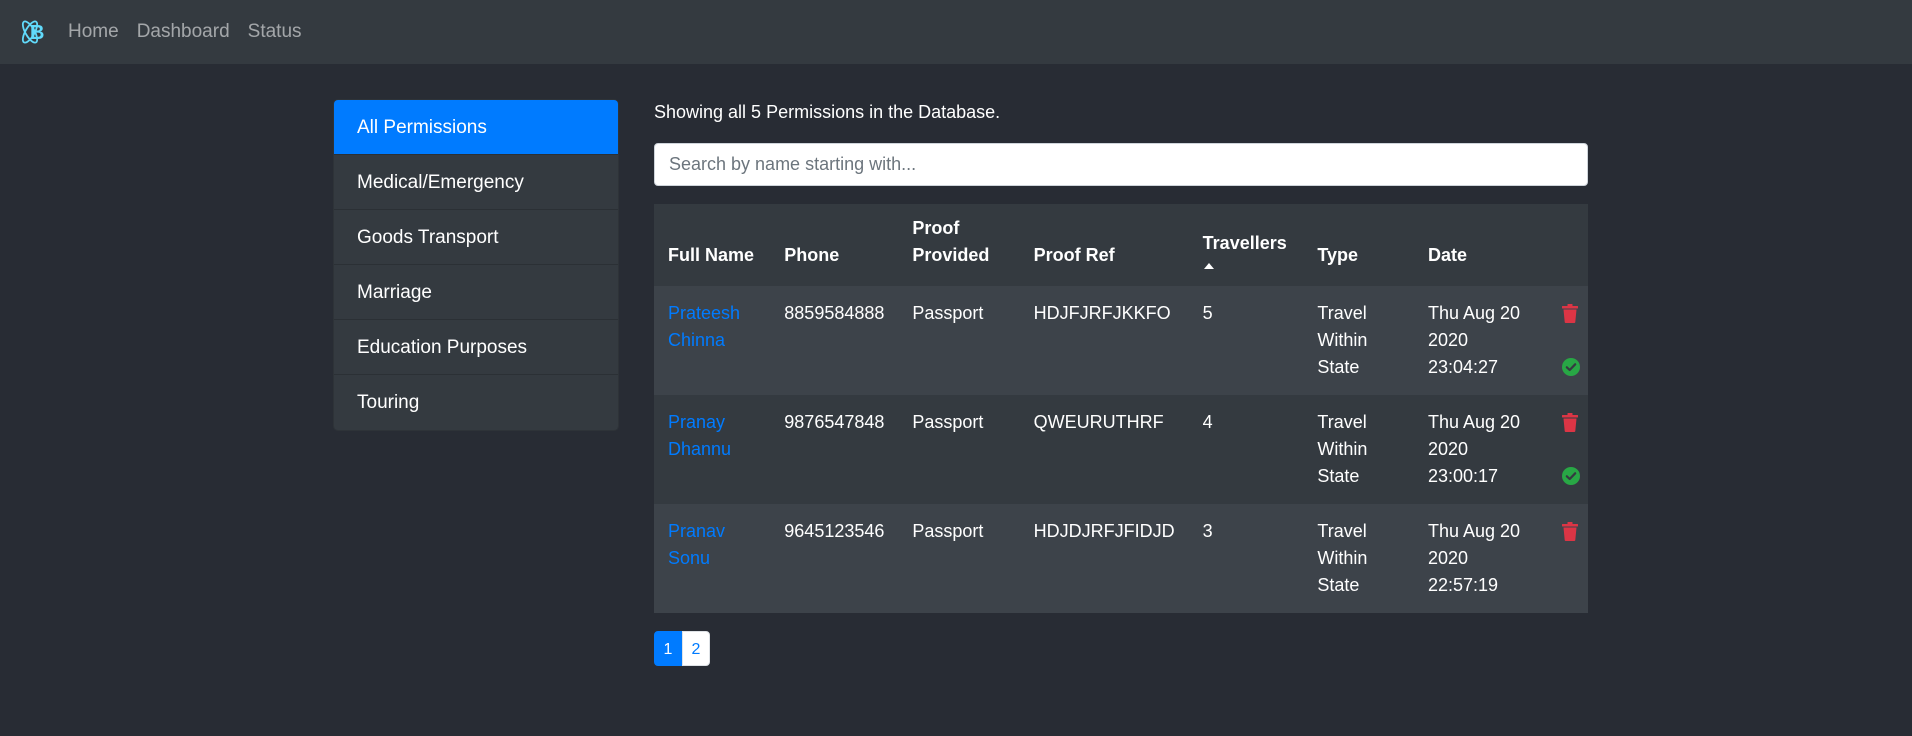 Image resolution: width=1912 pixels, height=736 pixels. What do you see at coordinates (1474, 449) in the screenshot?
I see `date-cell: Thu Aug 20 2020 23:00:17` at bounding box center [1474, 449].